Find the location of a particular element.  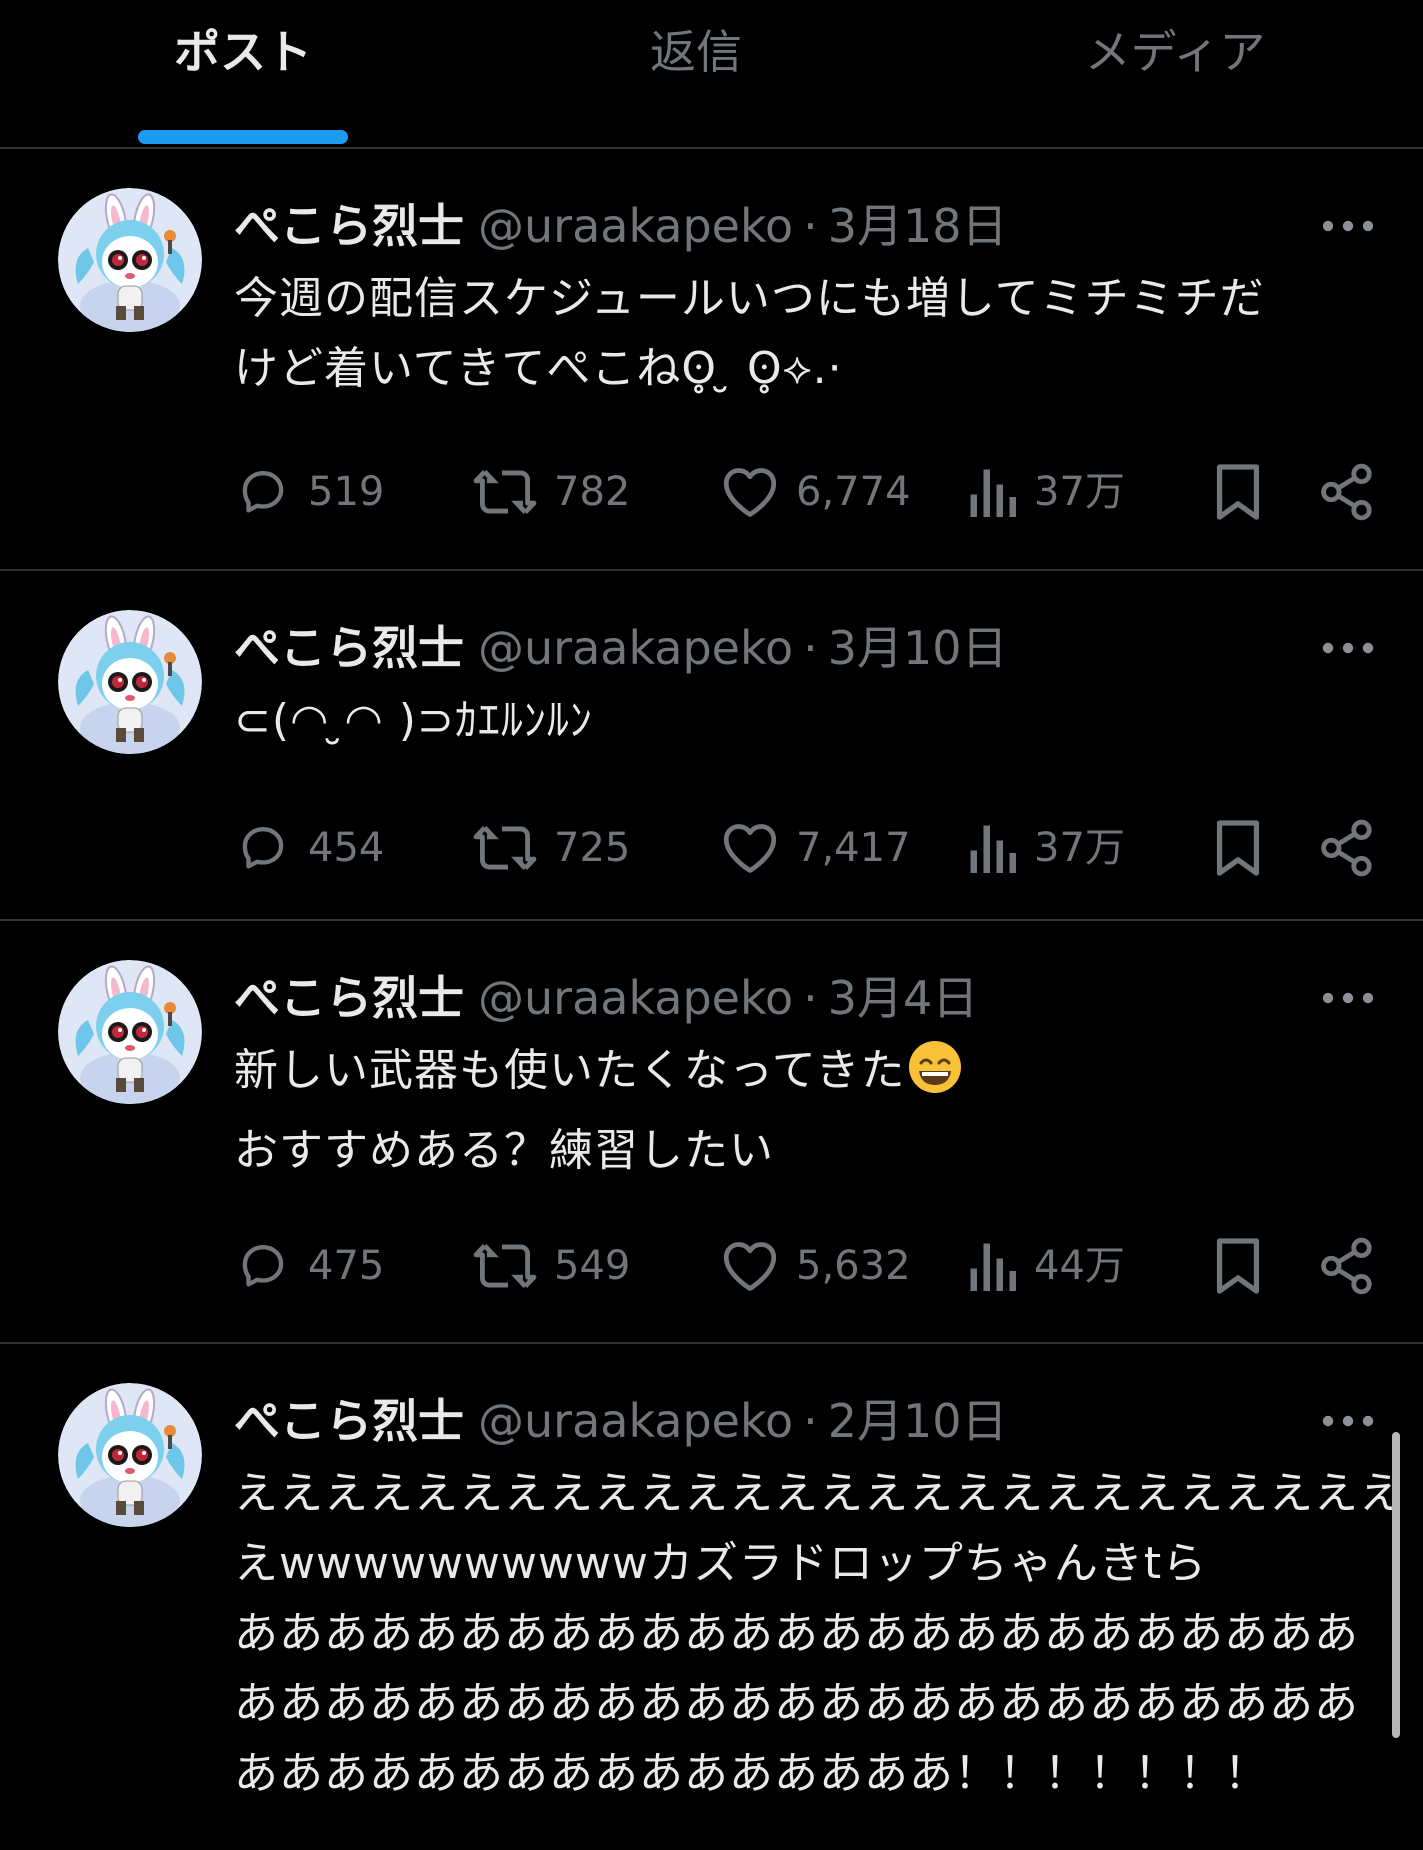

post-text: ⊂(◠ ̮◠ )⊃ｶｴﾙﾝﾙﾝ is located at coordinates (809, 721).